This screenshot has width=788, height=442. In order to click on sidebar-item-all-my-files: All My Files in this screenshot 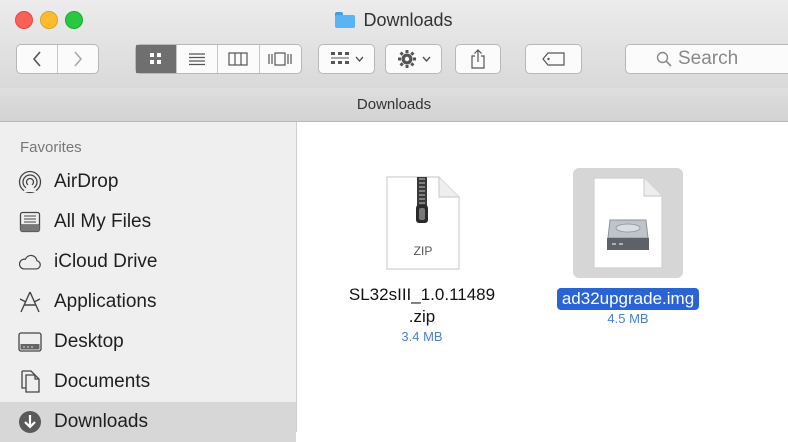, I will do `click(148, 222)`.